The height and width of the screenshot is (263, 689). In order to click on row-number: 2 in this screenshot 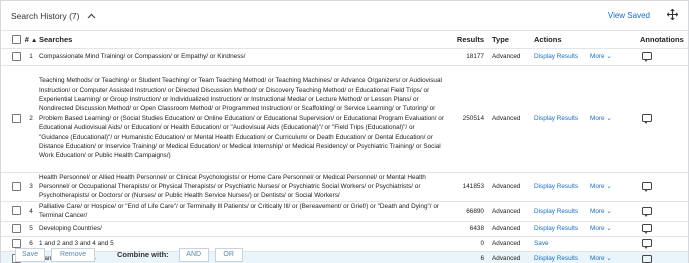, I will do `click(31, 118)`.